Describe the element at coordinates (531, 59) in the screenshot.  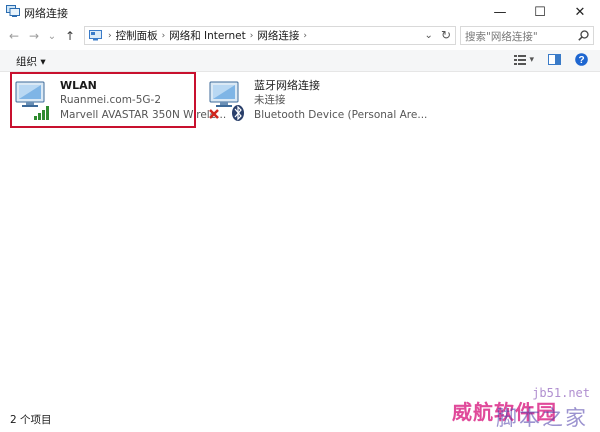
I see `view-dropdown-arrow: ▾` at that location.